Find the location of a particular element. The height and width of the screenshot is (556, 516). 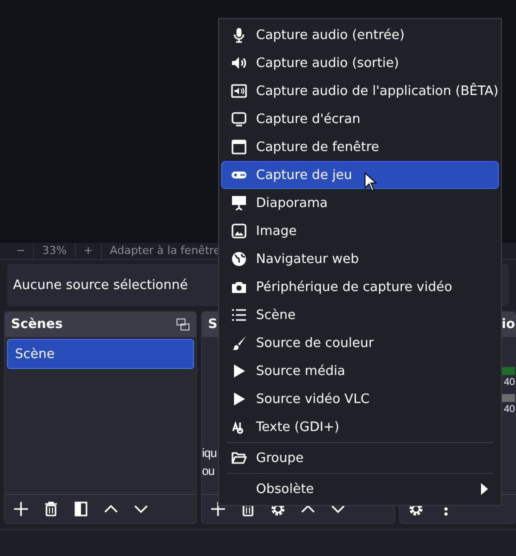

menu-item-label: Texte (GDI+) is located at coordinates (298, 427).